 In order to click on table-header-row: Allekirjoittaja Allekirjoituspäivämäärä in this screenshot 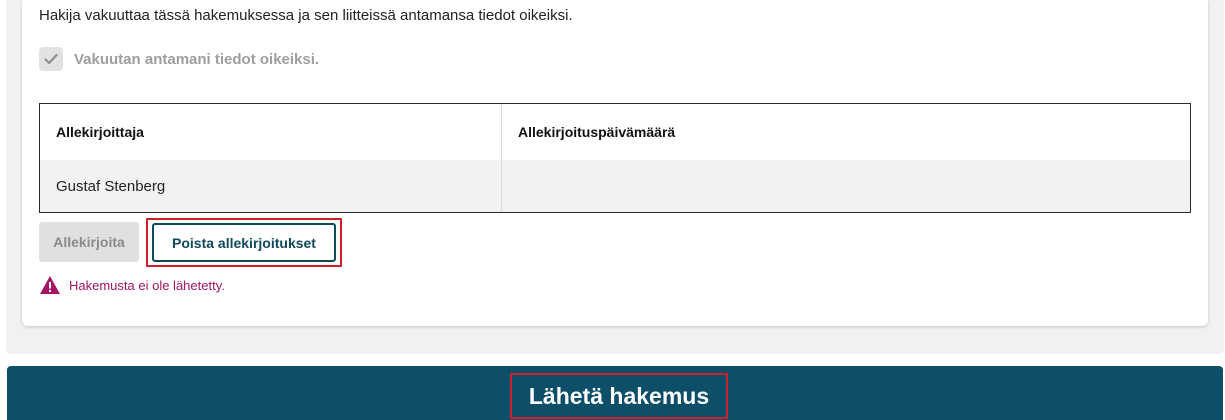, I will do `click(615, 132)`.